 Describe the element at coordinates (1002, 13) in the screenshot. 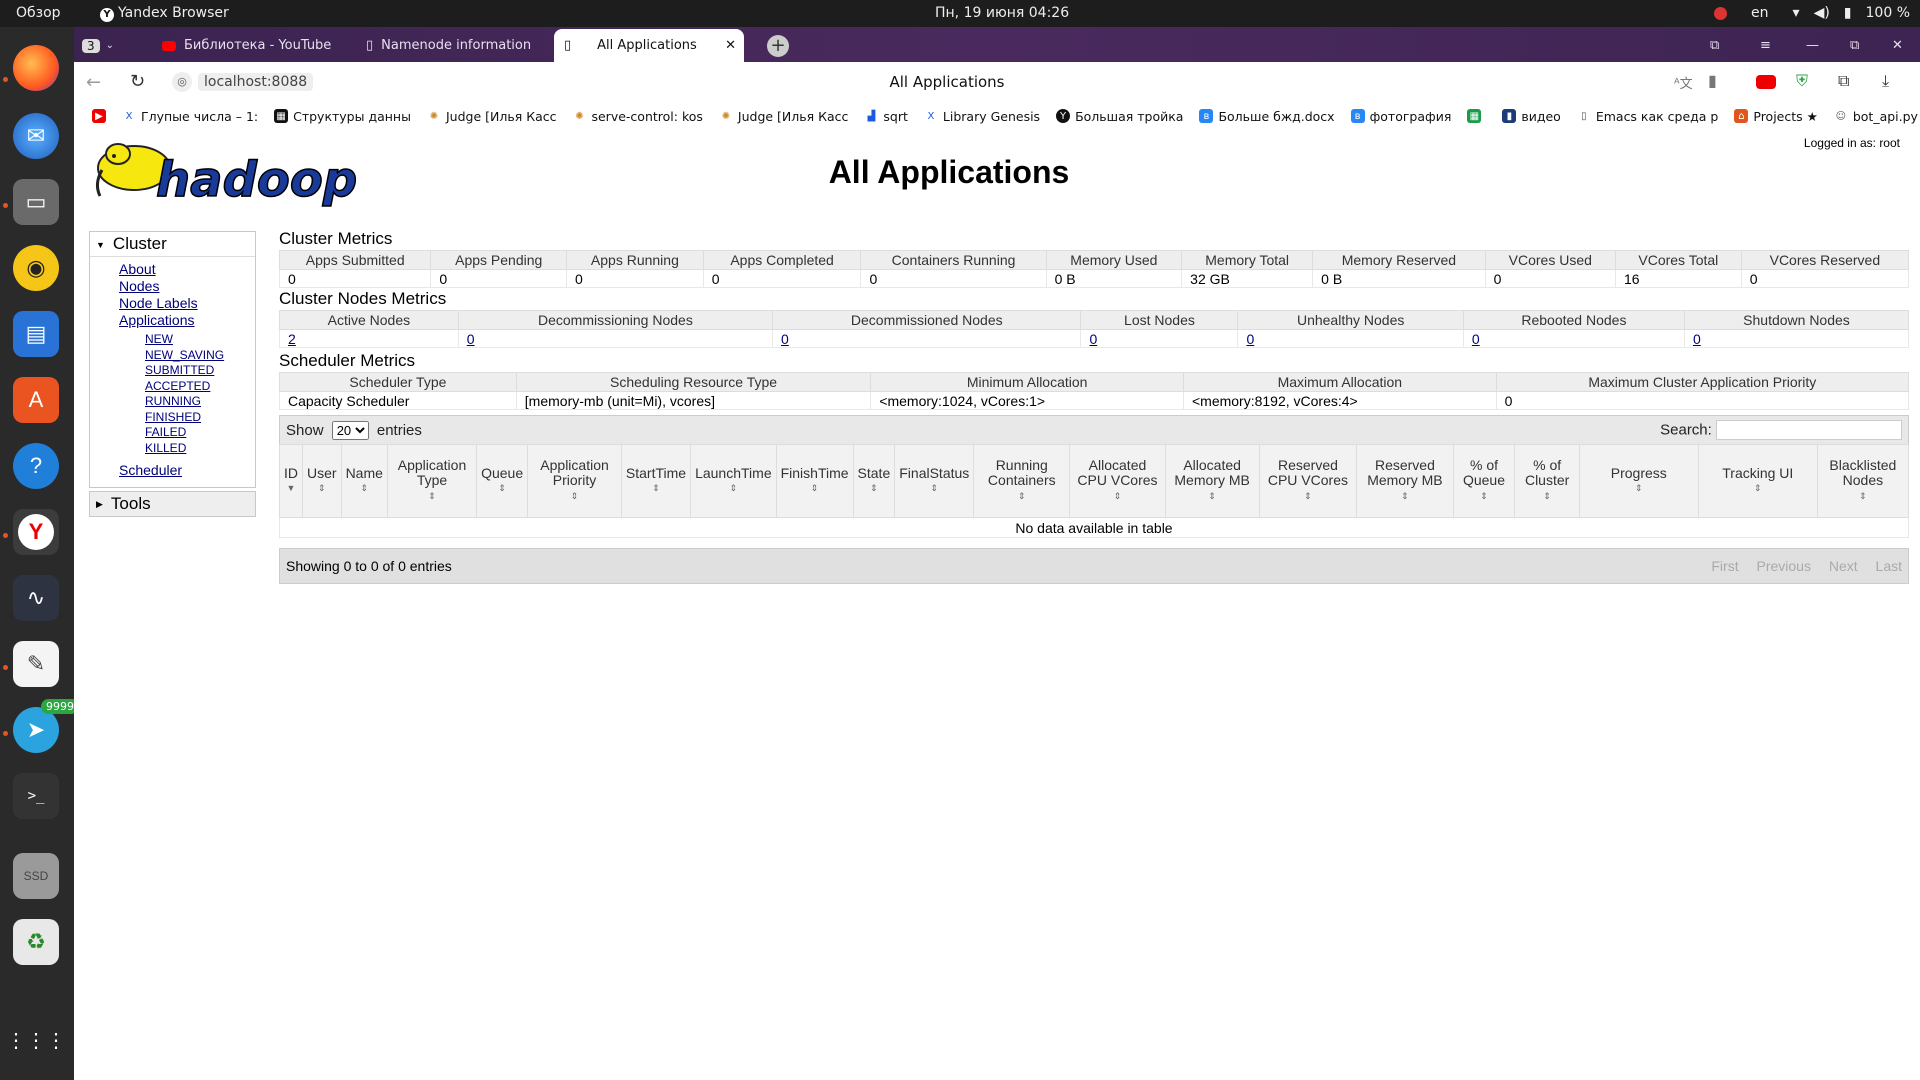

I see `clock: Пн, 19 июня 04:26` at that location.